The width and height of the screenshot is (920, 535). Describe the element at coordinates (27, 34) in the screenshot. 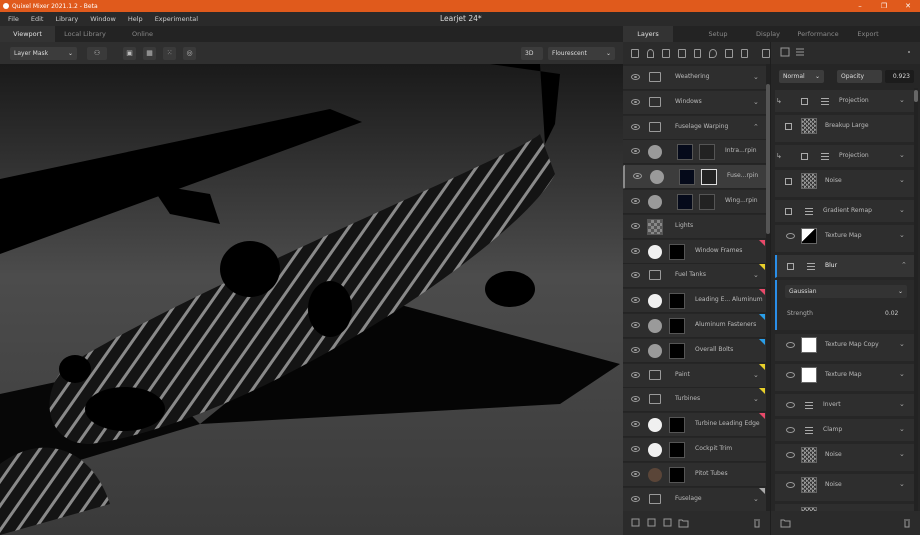

I see `tab-viewport: Viewport` at that location.